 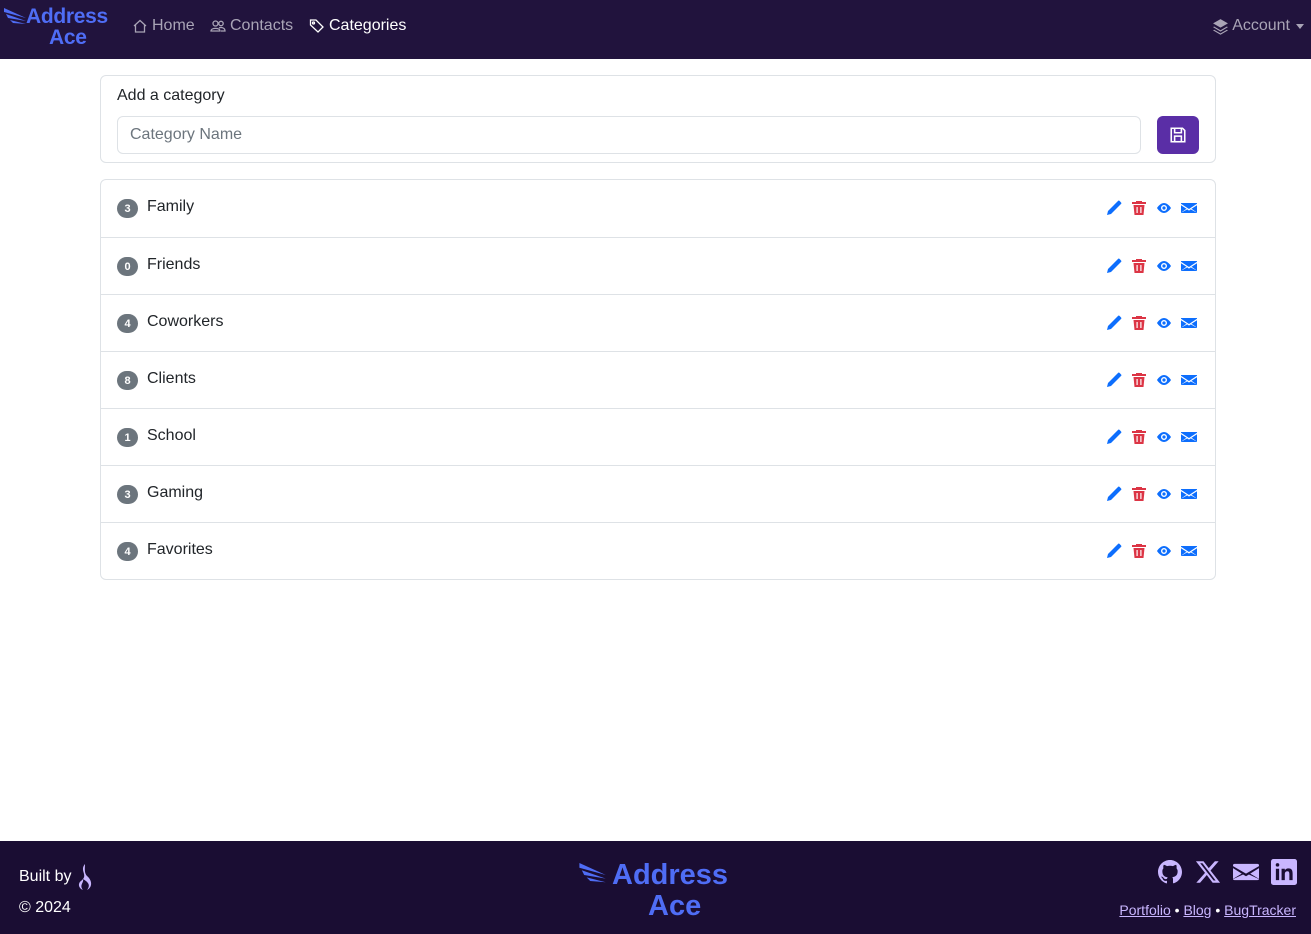 I want to click on x-icon, so click(x=1208, y=872).